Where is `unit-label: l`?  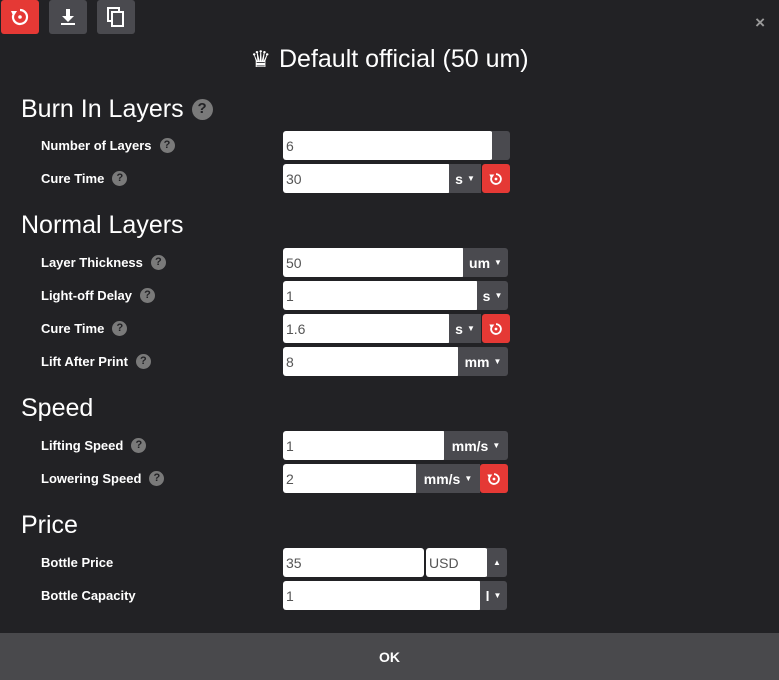 unit-label: l is located at coordinates (487, 595).